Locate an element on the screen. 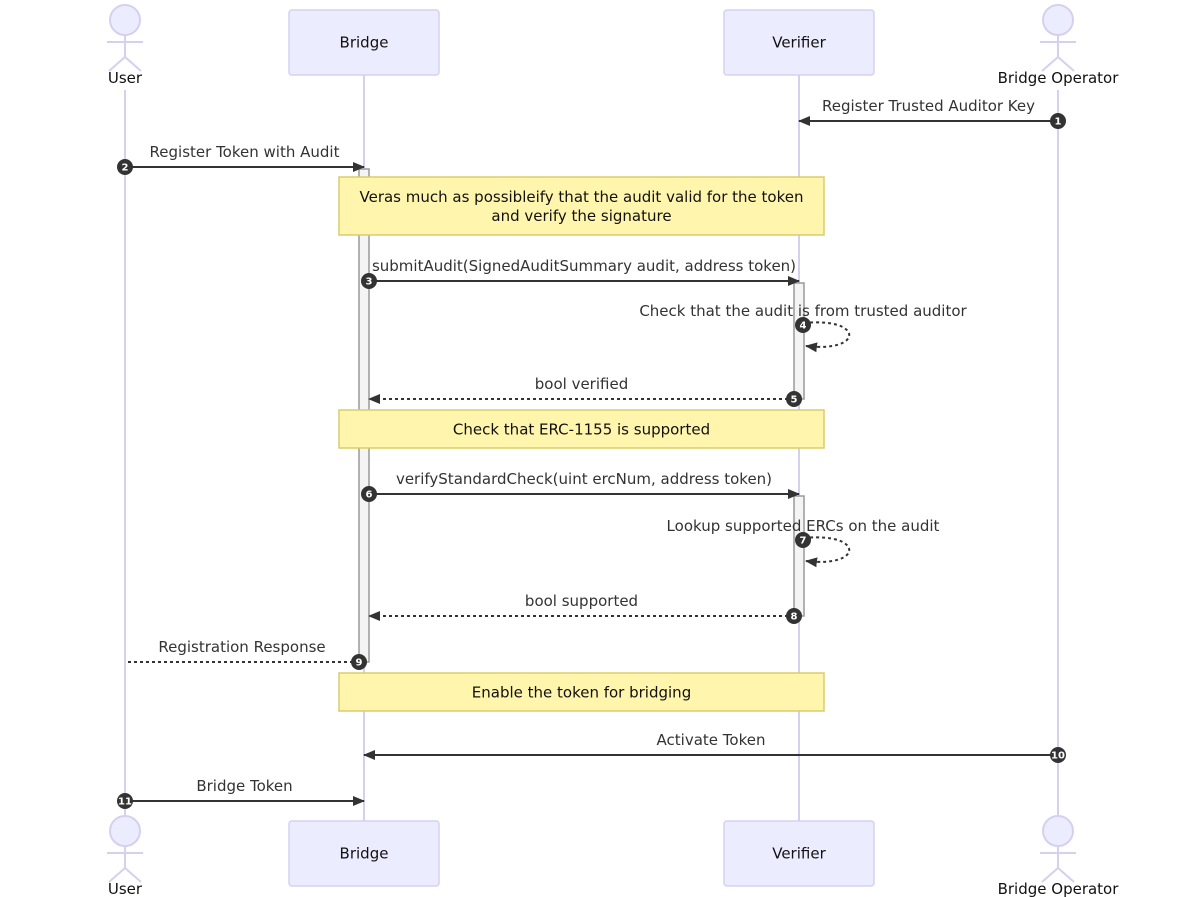 The width and height of the screenshot is (1183, 897). participant-user-bottom: User is located at coordinates (125, 856).